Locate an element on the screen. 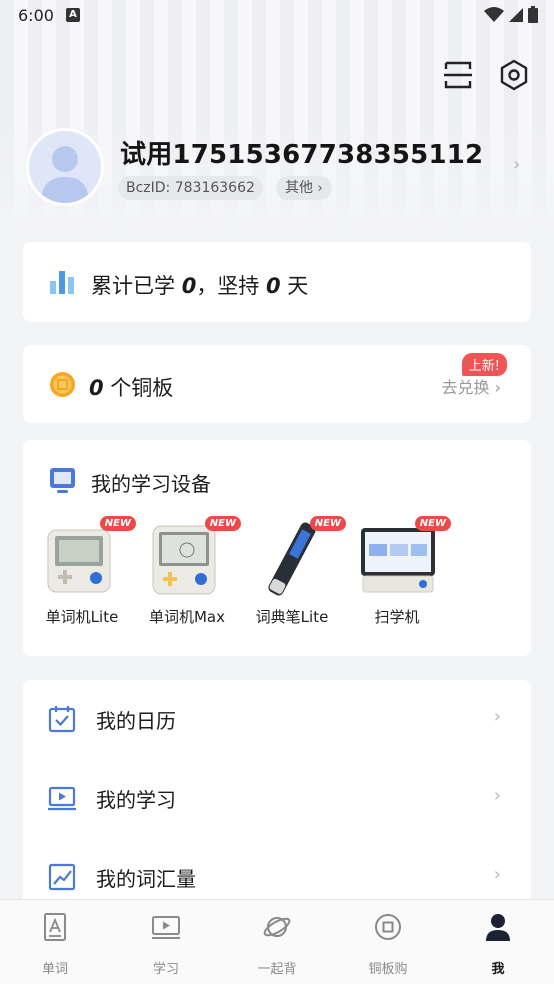  coin-count: 0 is located at coordinates (96, 388).